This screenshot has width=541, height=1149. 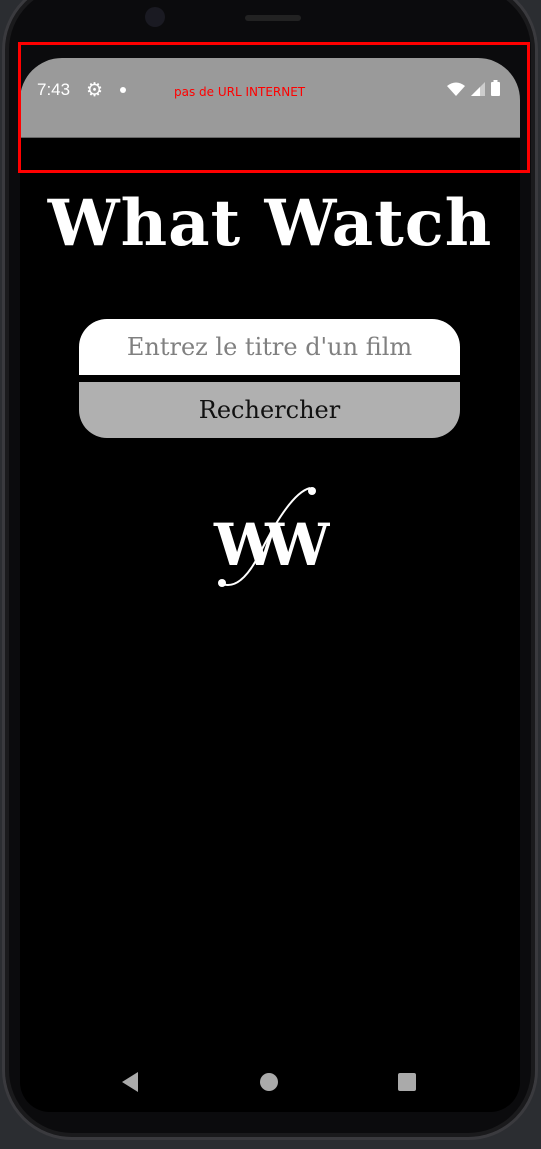 I want to click on nav-bar, so click(x=270, y=1083).